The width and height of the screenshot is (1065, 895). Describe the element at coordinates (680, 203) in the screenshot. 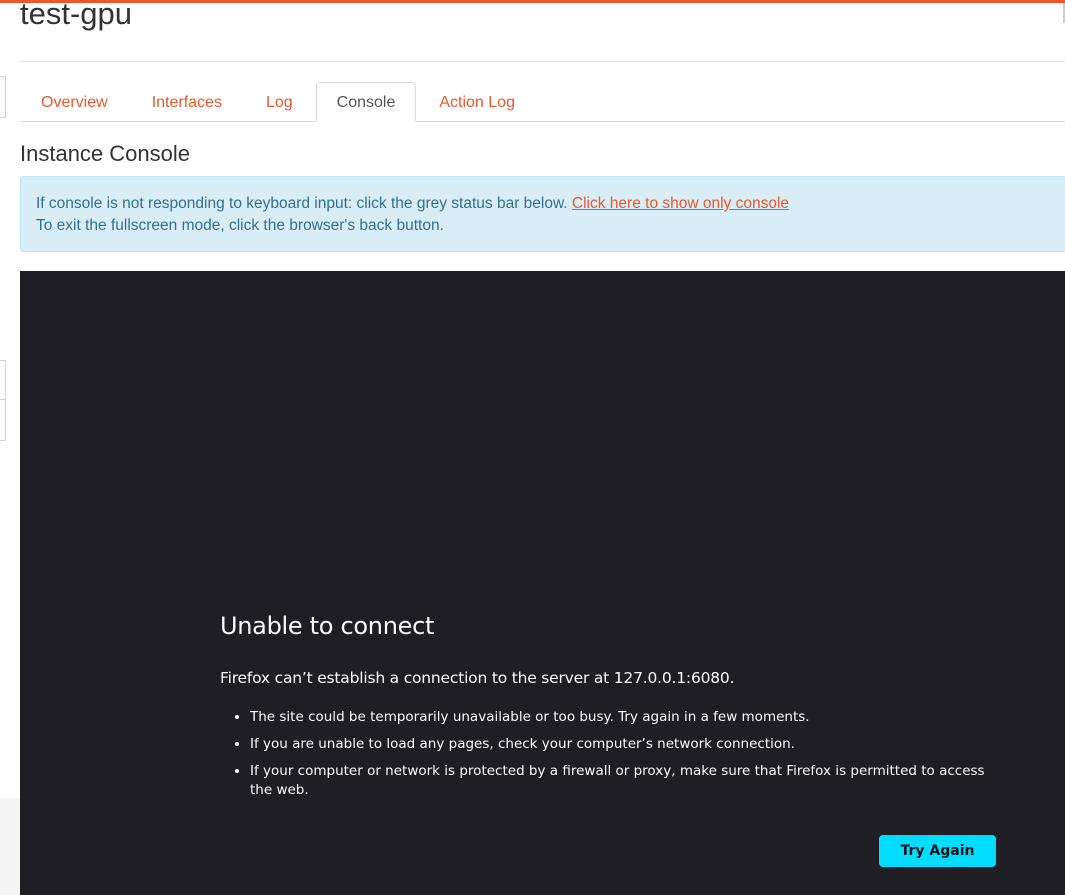

I see `show-only-console-link: Click here to show only console` at that location.